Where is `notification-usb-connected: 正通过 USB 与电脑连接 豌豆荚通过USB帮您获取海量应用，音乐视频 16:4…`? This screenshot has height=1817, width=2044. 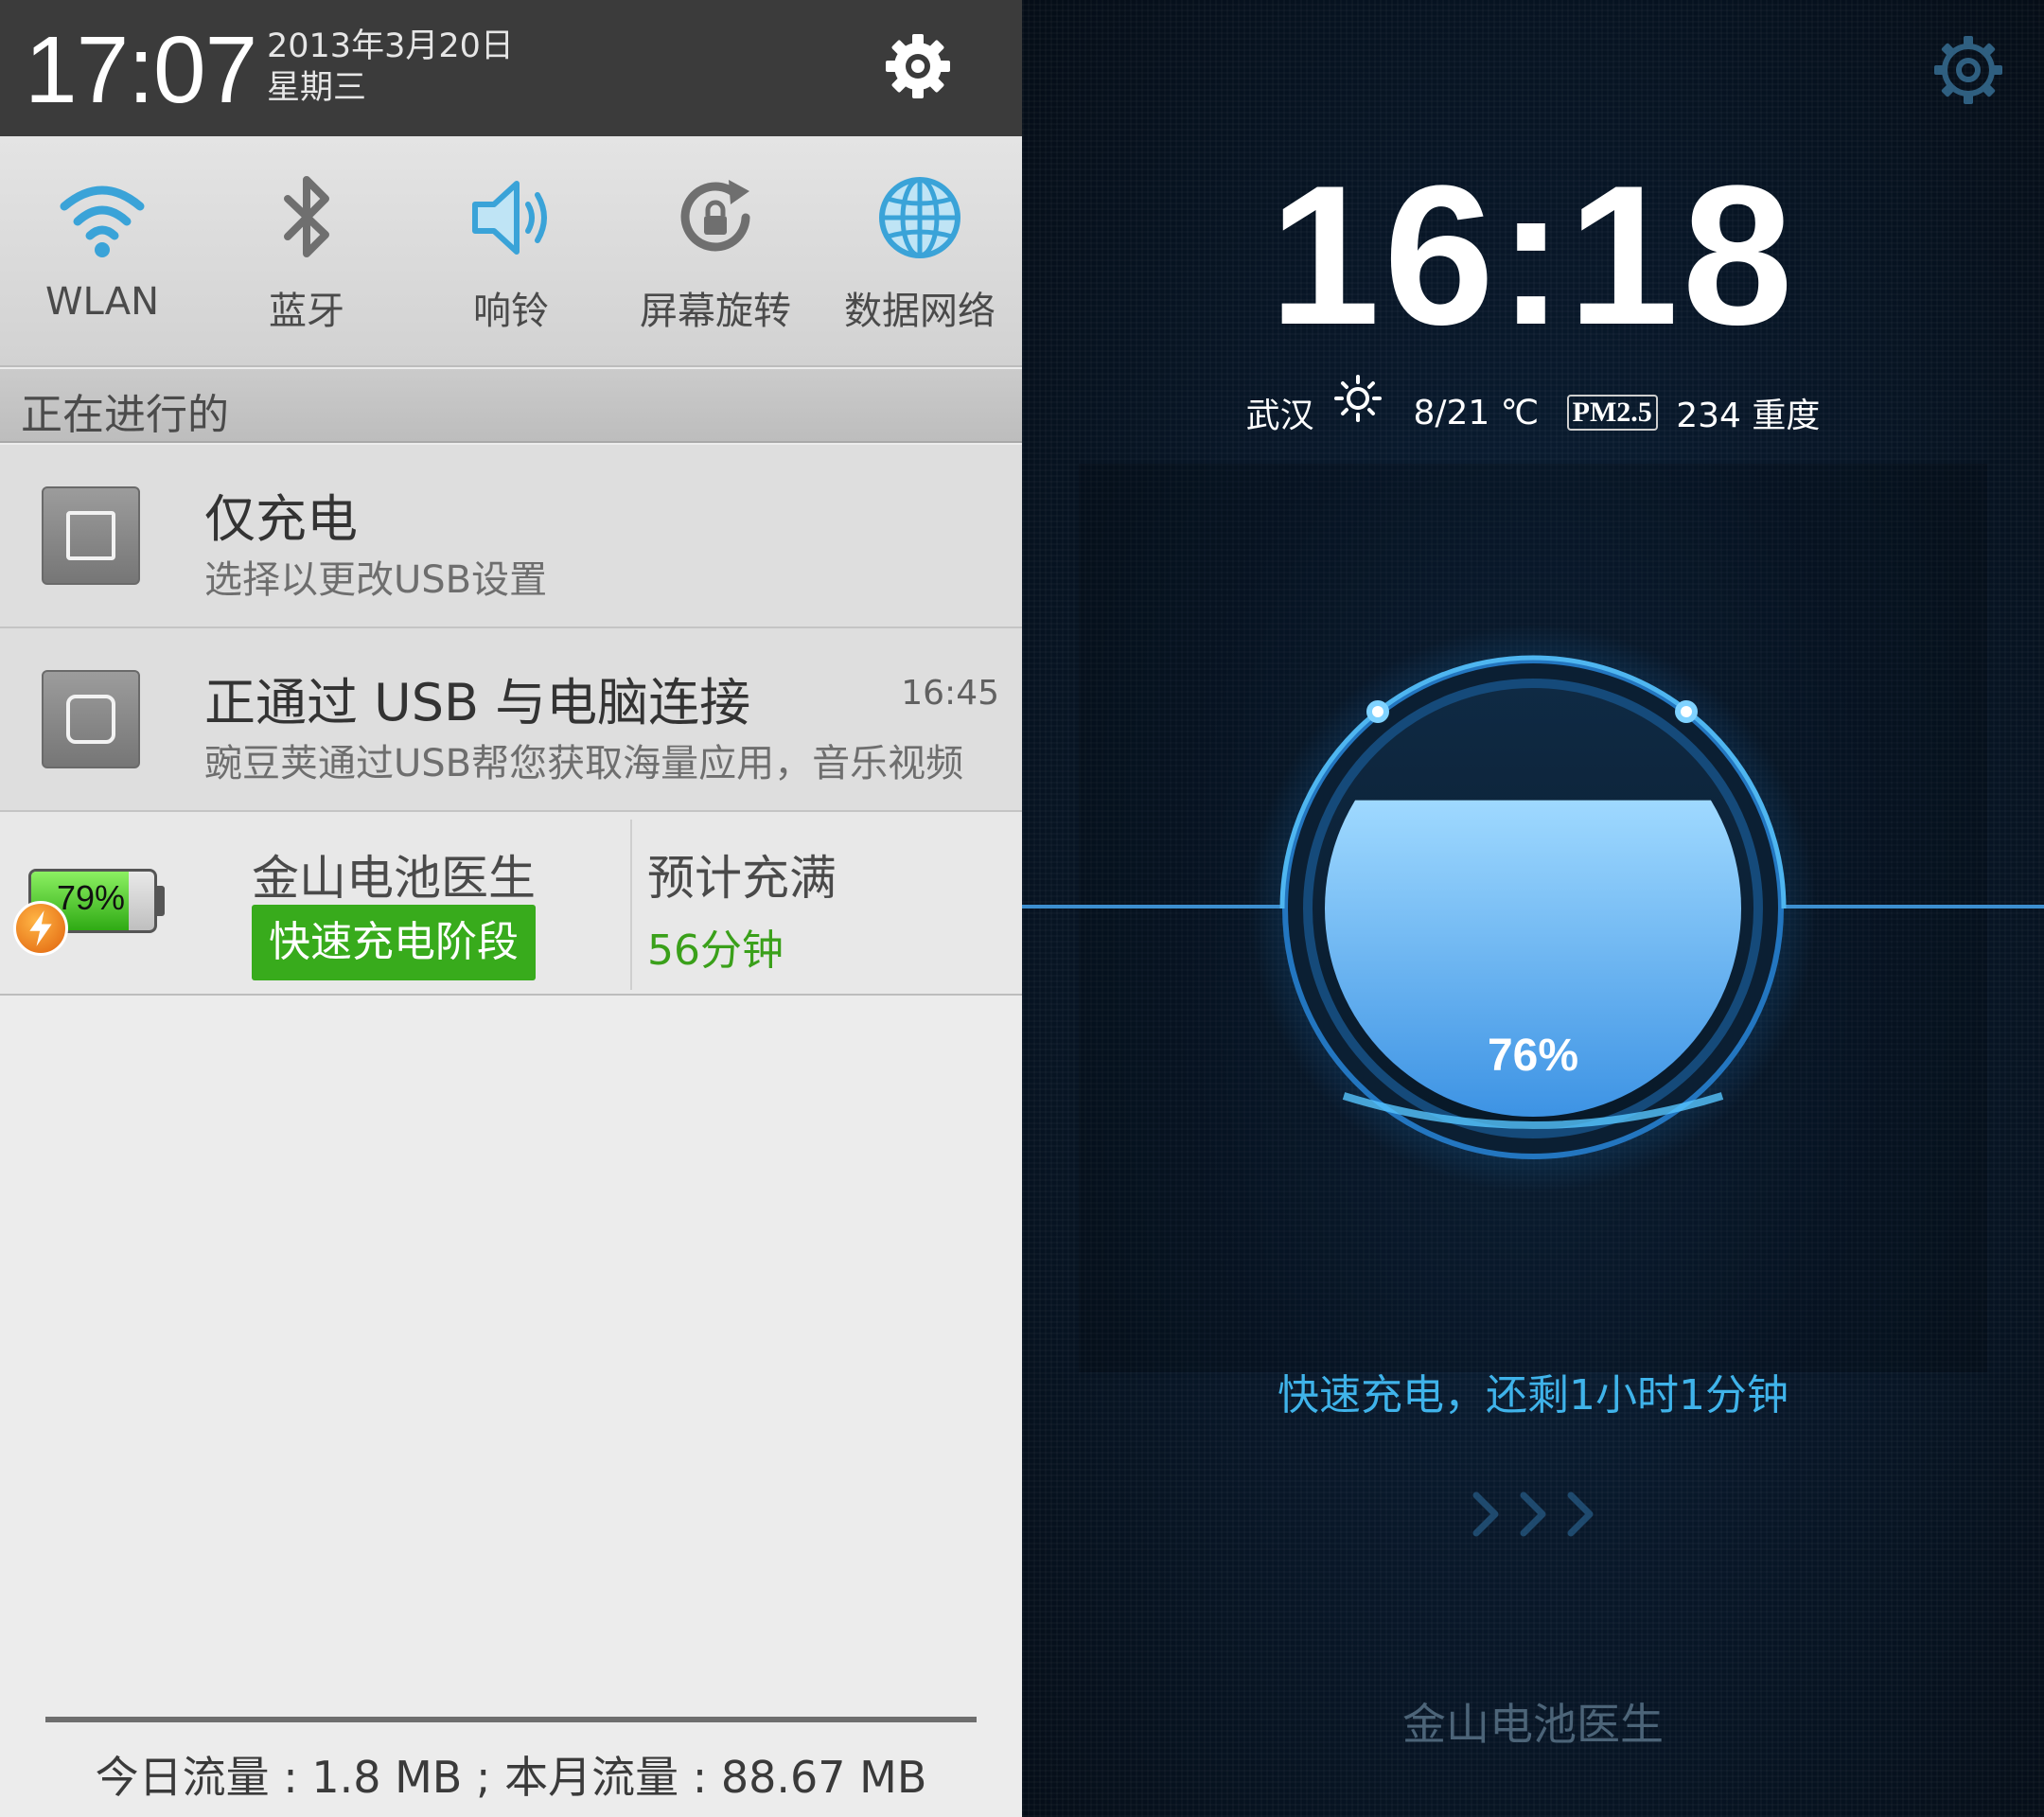
notification-usb-connected: 正通过 USB 与电脑连接 豌豆荚通过USB帮您获取海量应用，音乐视频 16:4… is located at coordinates (511, 720).